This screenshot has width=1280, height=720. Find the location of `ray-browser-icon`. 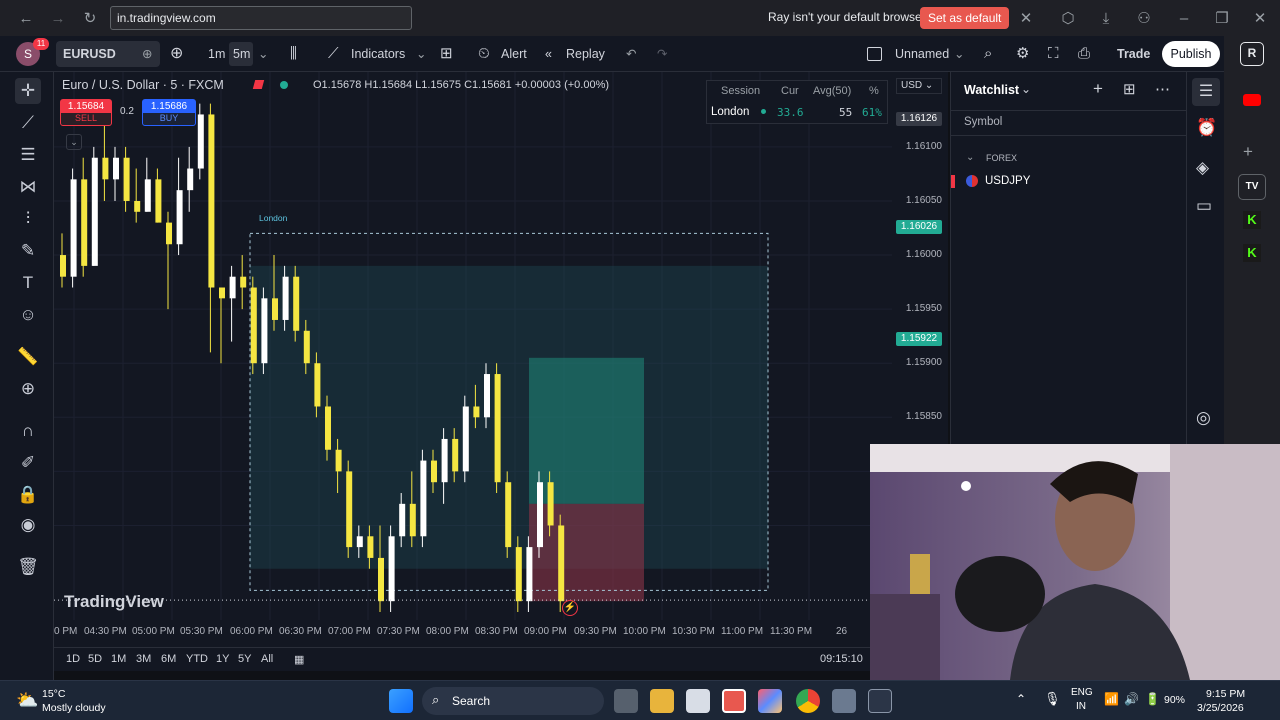

ray-browser-icon is located at coordinates (734, 701).